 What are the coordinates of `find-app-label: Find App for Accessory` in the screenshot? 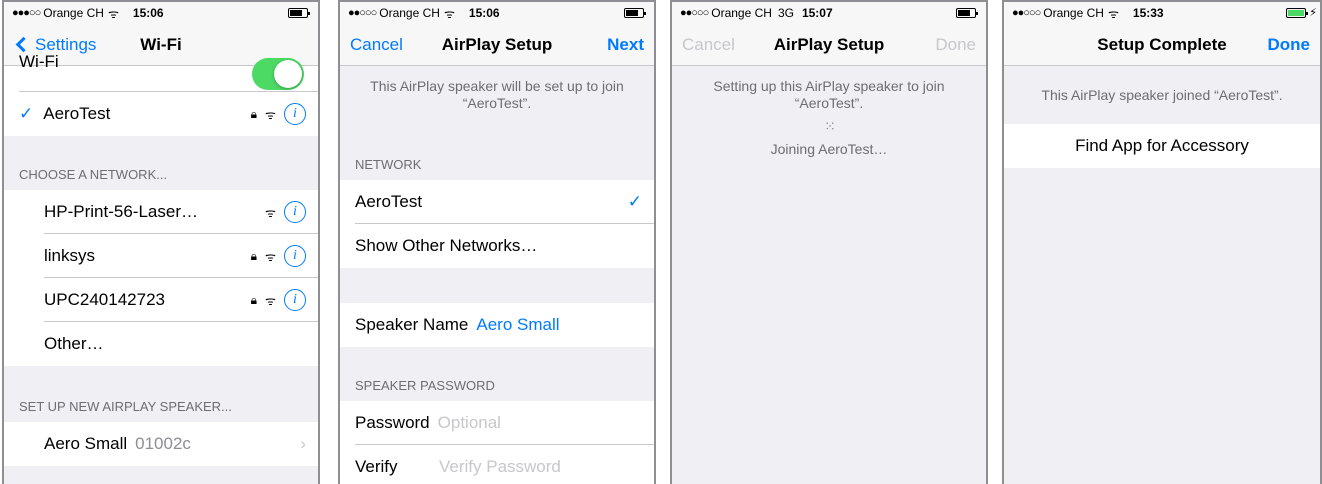 It's located at (1162, 145).